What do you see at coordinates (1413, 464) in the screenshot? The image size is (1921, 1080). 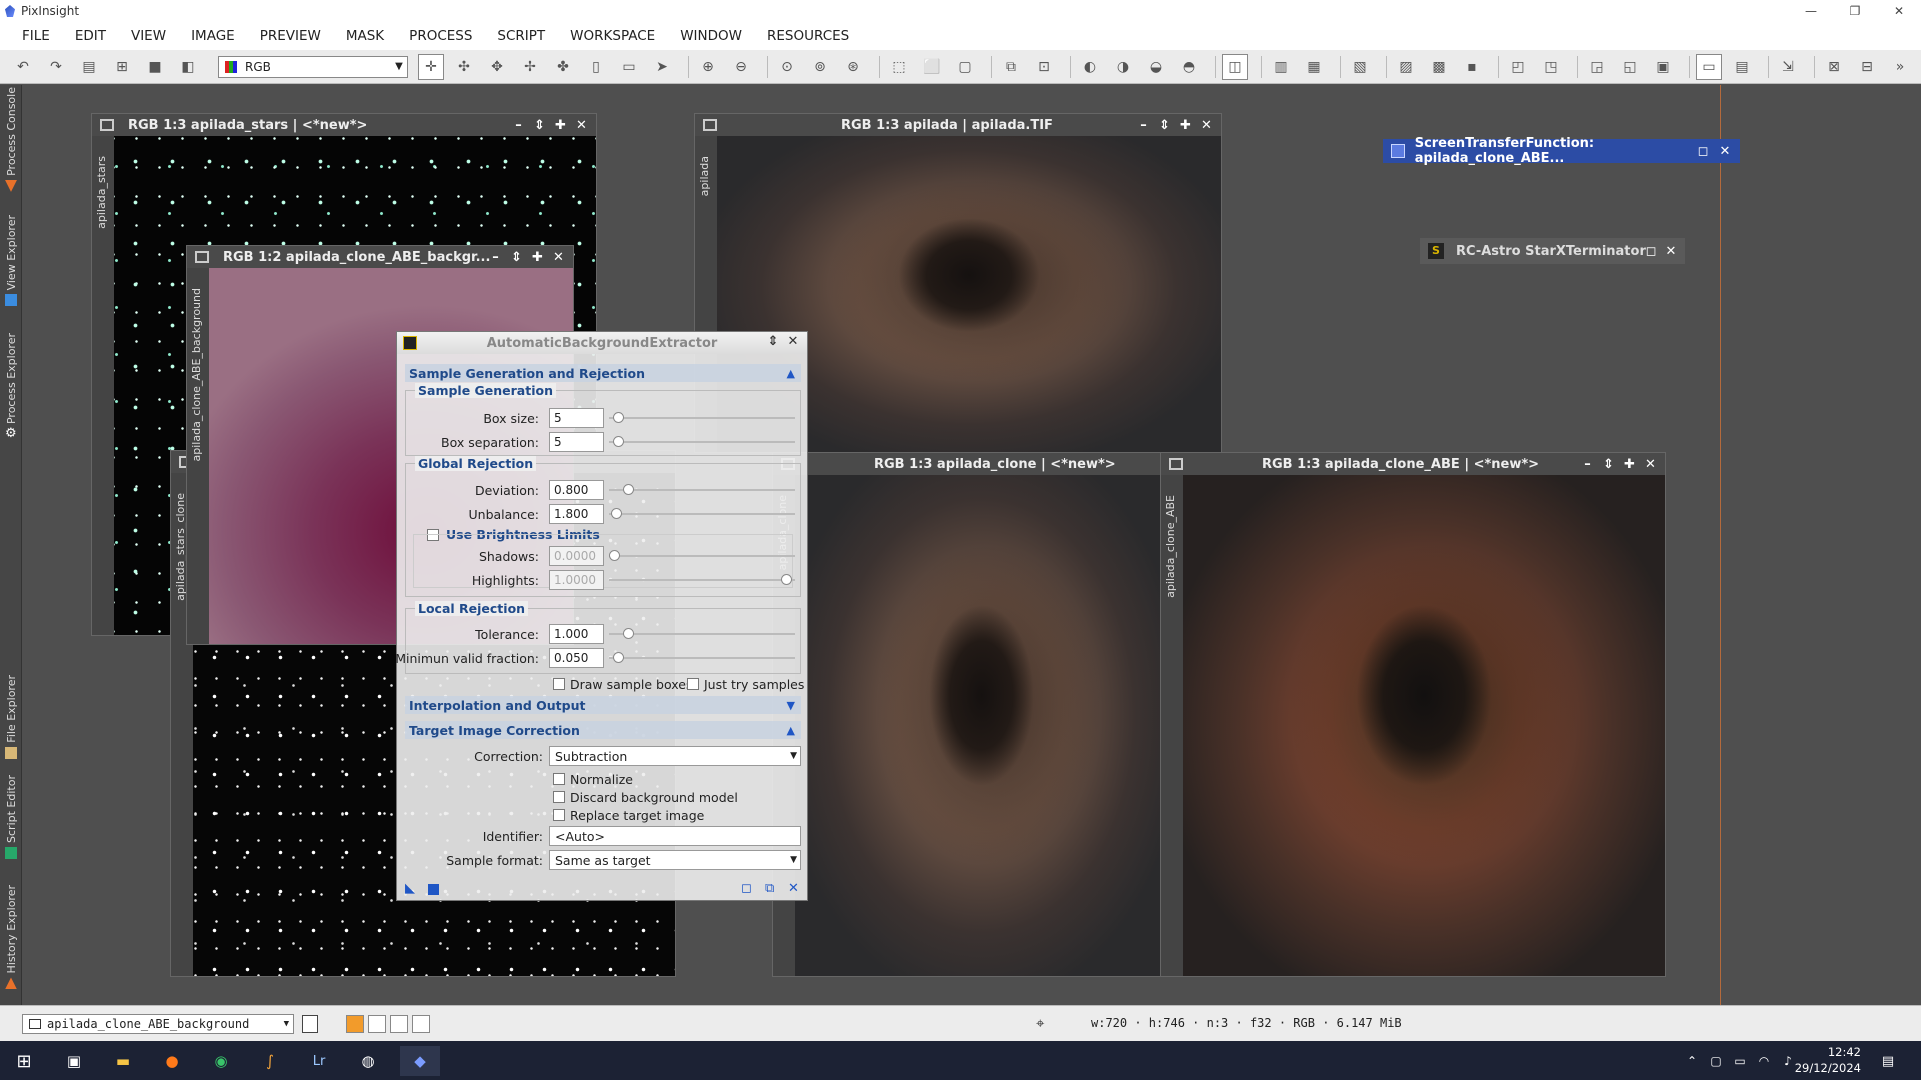 I see `window-titlebar: RGB 1:3 apilada_clone_ABE | <*new*> – ⇕ ✚ ✕` at bounding box center [1413, 464].